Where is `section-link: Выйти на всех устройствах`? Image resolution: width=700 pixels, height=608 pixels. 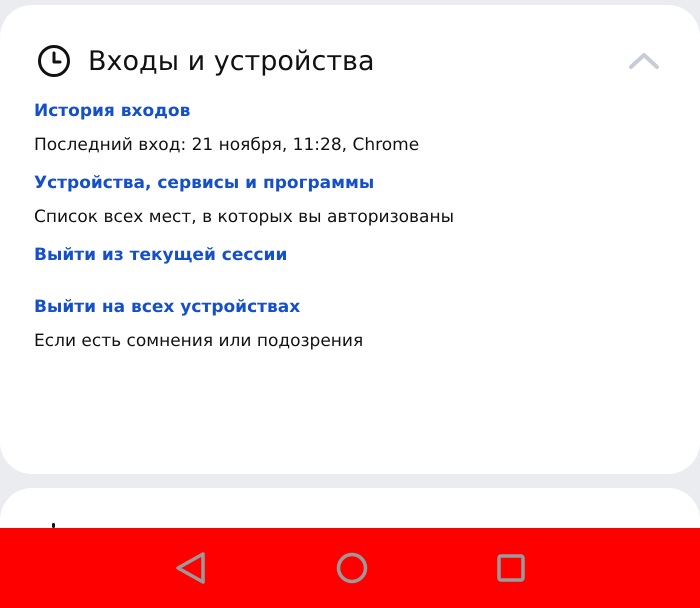
section-link: Выйти на всех устройствах is located at coordinates (167, 307).